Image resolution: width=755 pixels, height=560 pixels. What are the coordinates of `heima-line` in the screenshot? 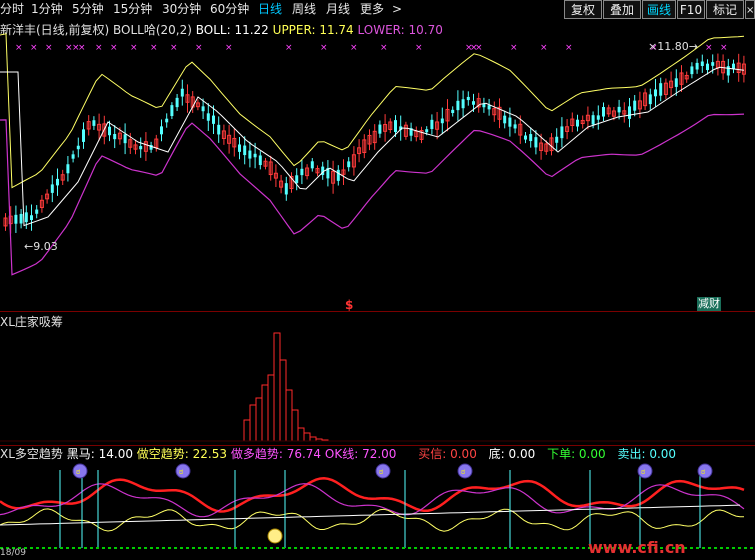 It's located at (370, 515).